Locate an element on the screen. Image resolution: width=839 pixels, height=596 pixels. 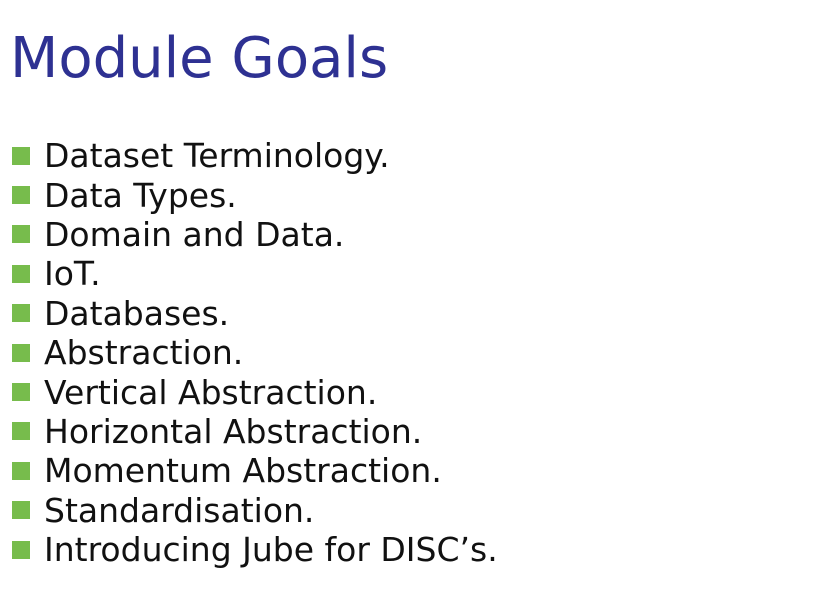
list-item: Abstraction. is located at coordinates (255, 352).